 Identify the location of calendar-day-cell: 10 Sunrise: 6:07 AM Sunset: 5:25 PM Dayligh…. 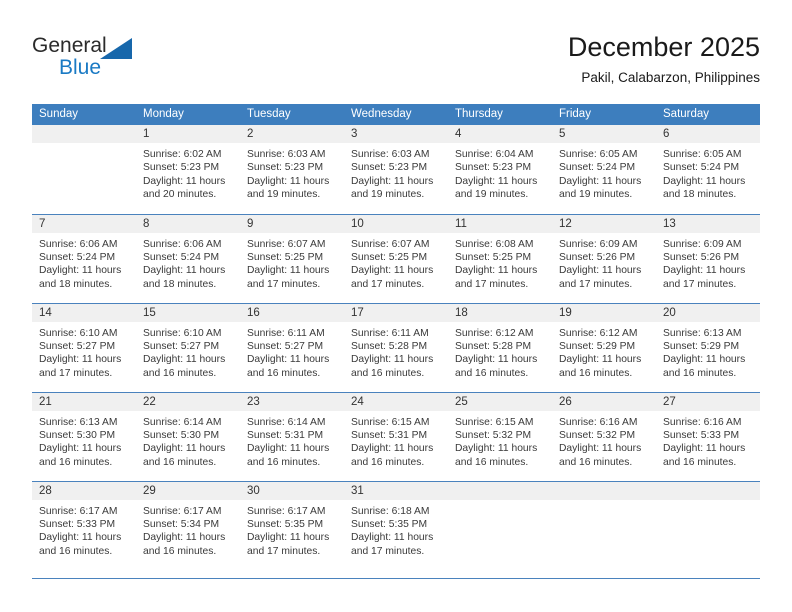
(396, 258).